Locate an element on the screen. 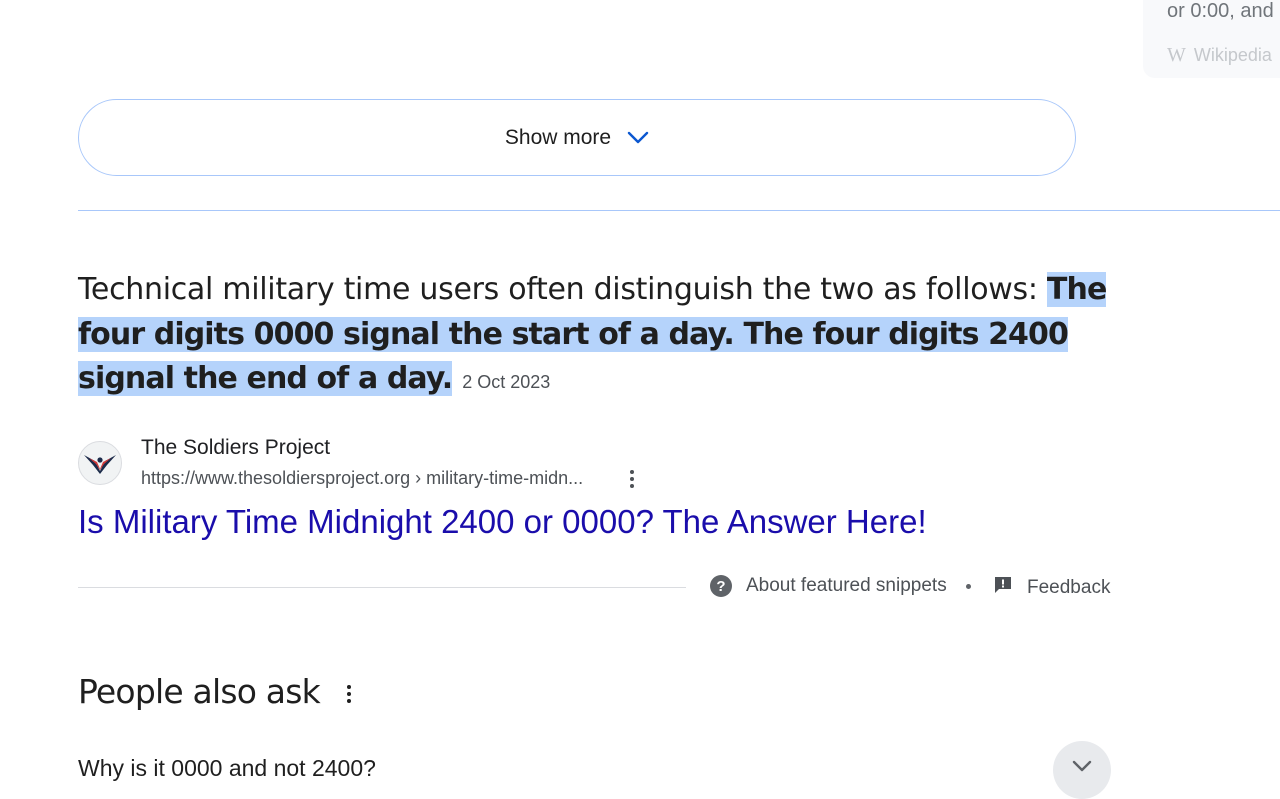 The image size is (1280, 799). people-also-ask-heading: People also ask is located at coordinates (199, 691).